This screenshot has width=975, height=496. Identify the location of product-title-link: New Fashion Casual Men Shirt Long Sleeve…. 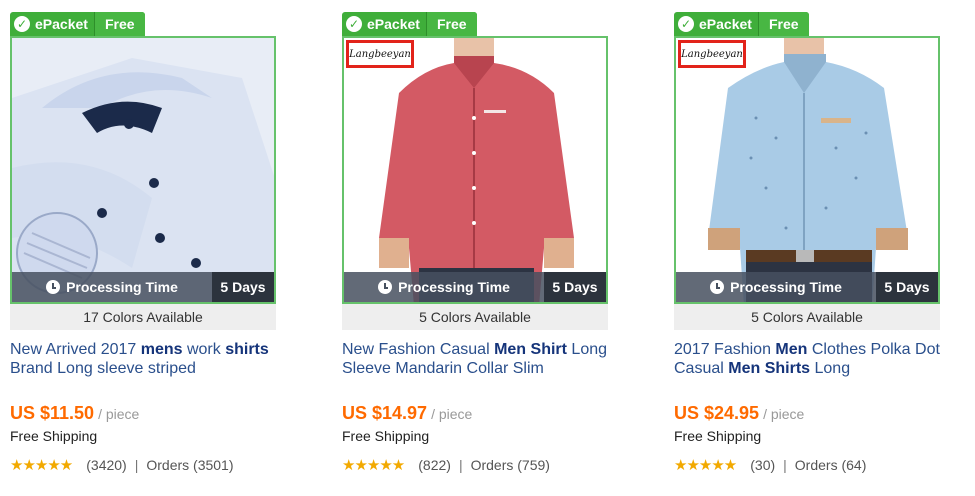
(477, 359).